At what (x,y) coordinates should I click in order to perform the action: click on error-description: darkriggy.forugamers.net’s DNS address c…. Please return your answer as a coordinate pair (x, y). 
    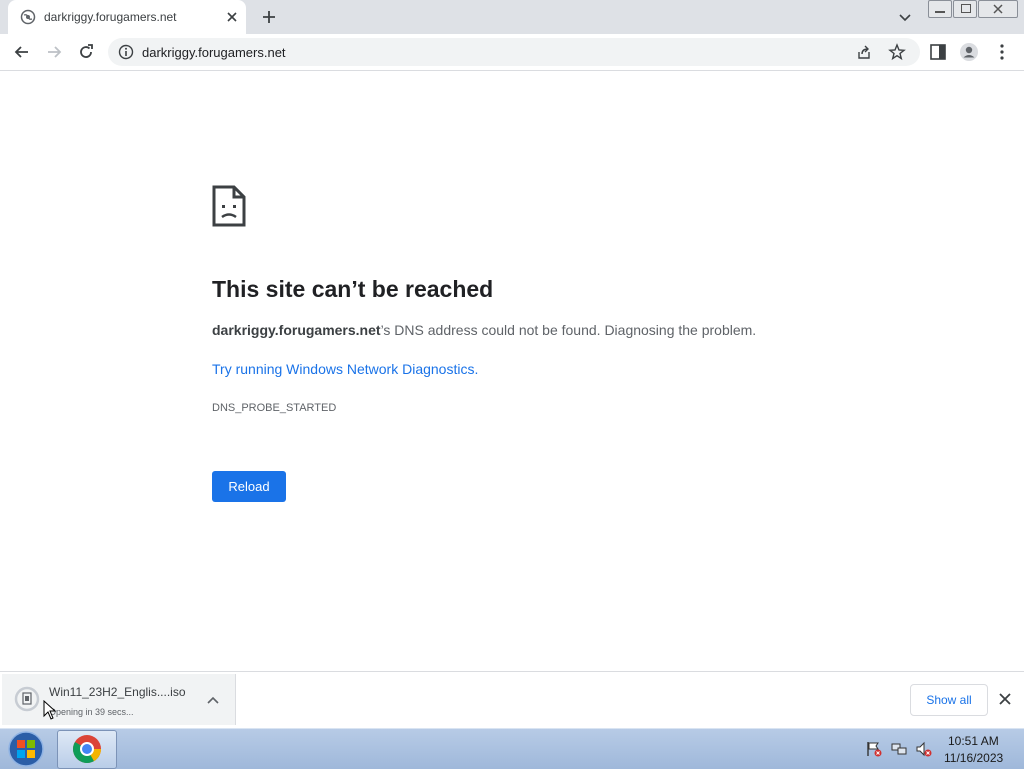
    Looking at the image, I should click on (484, 330).